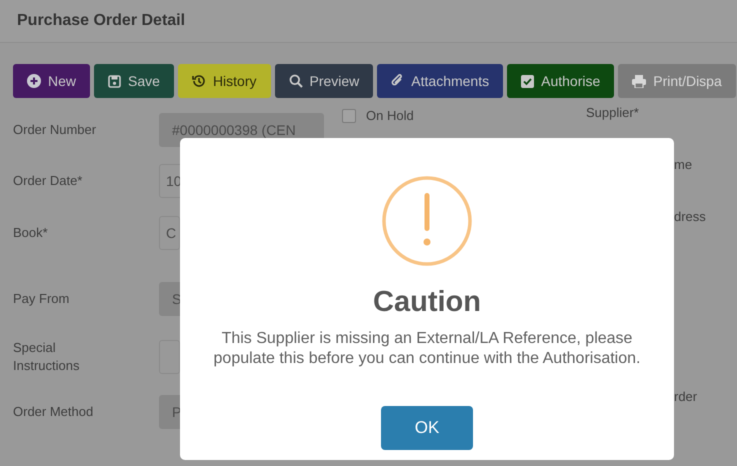 The height and width of the screenshot is (466, 737). Describe the element at coordinates (613, 113) in the screenshot. I see `field-label: Supplier*` at that location.